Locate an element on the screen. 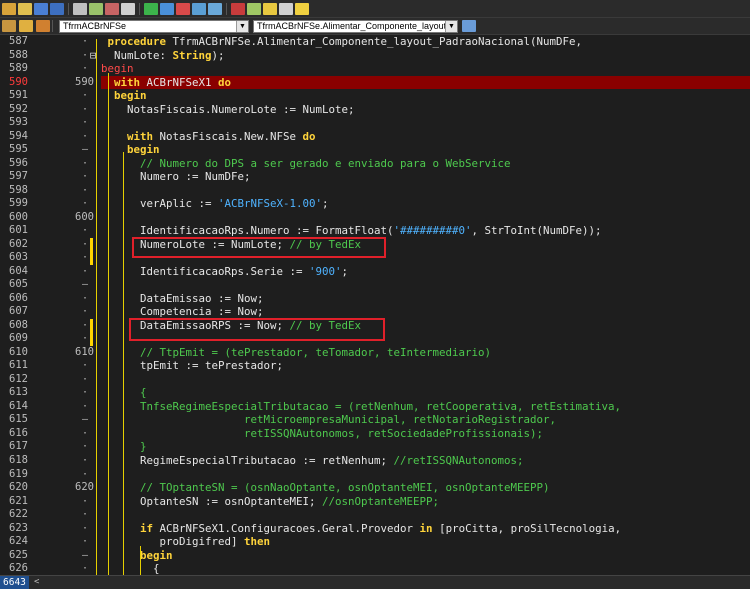 The width and height of the screenshot is (750, 589). line-number: 590 is located at coordinates (14, 83).